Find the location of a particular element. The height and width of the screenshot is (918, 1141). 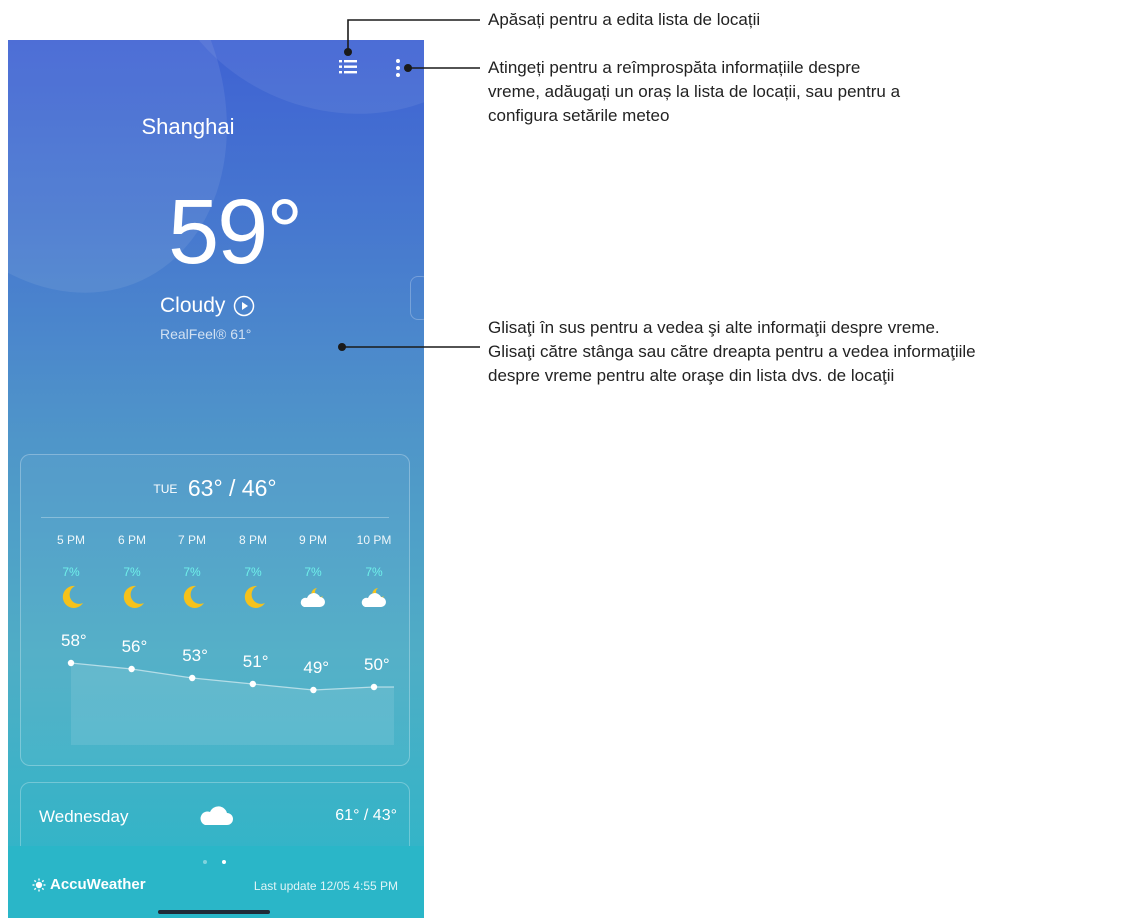

annotation-line: configura setările meteo is located at coordinates (579, 115).